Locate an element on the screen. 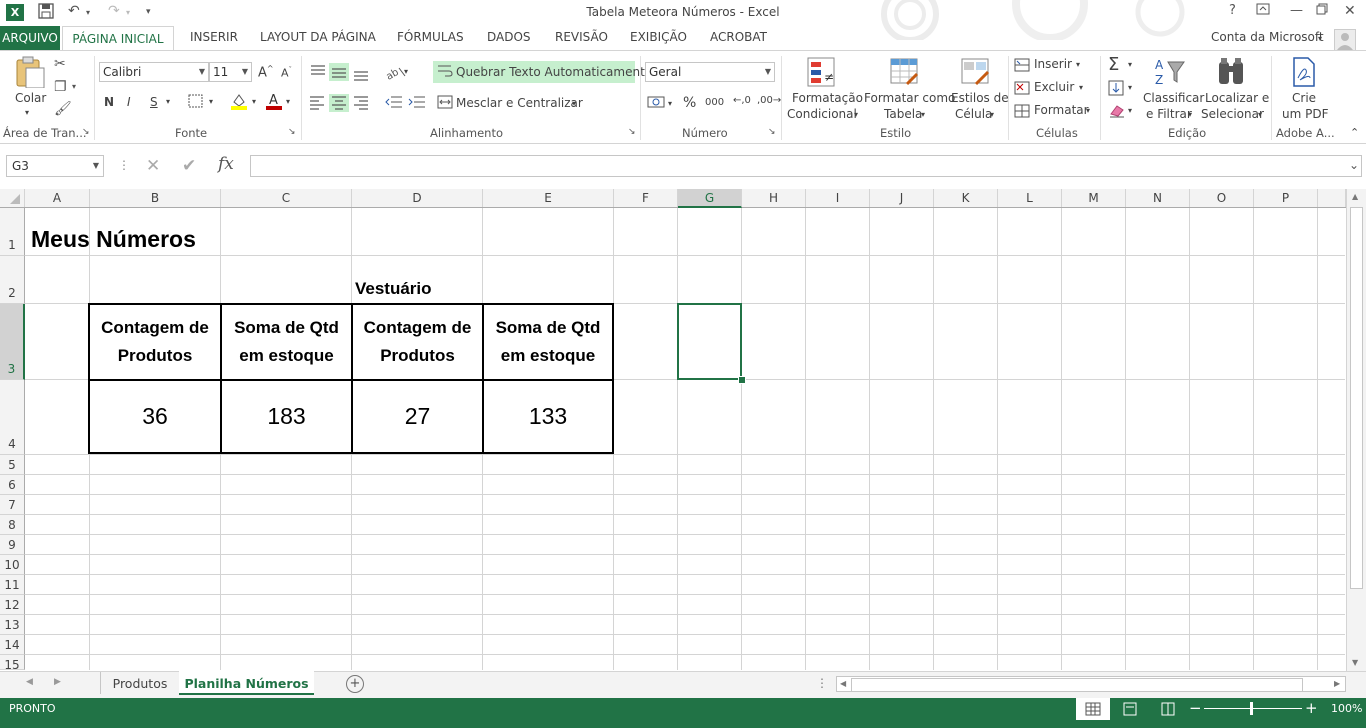 The width and height of the screenshot is (1366, 728). vertical-scrollbar: ▲ ▼ is located at coordinates (1356, 430).